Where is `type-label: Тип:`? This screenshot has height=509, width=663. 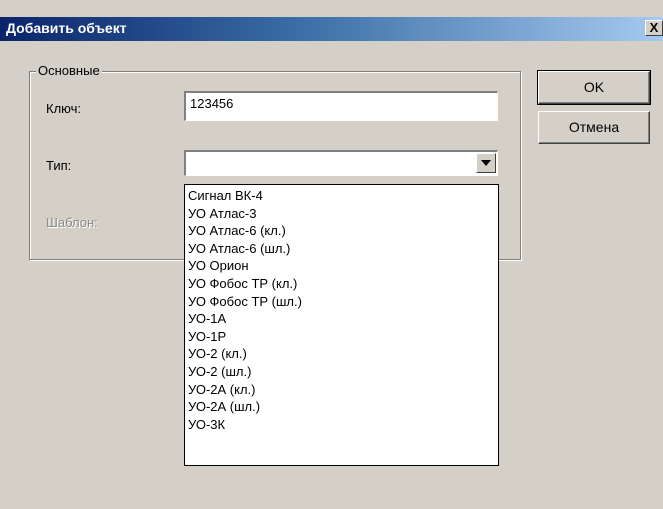 type-label: Тип: is located at coordinates (59, 165).